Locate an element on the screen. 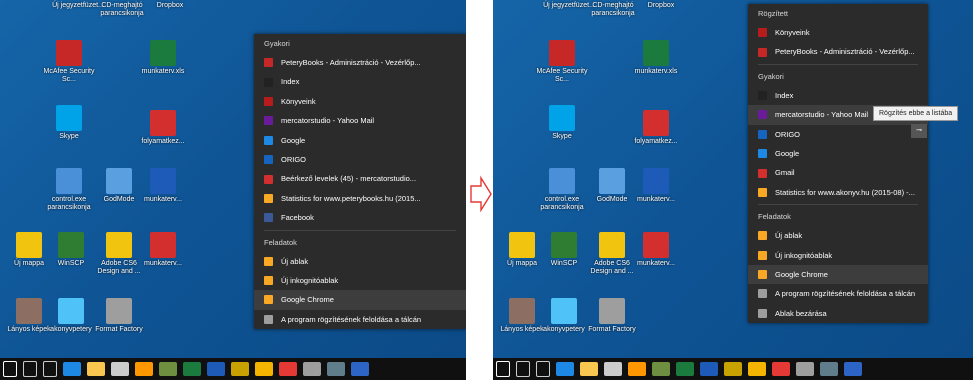  arrow-right-icon is located at coordinates (481, 194).